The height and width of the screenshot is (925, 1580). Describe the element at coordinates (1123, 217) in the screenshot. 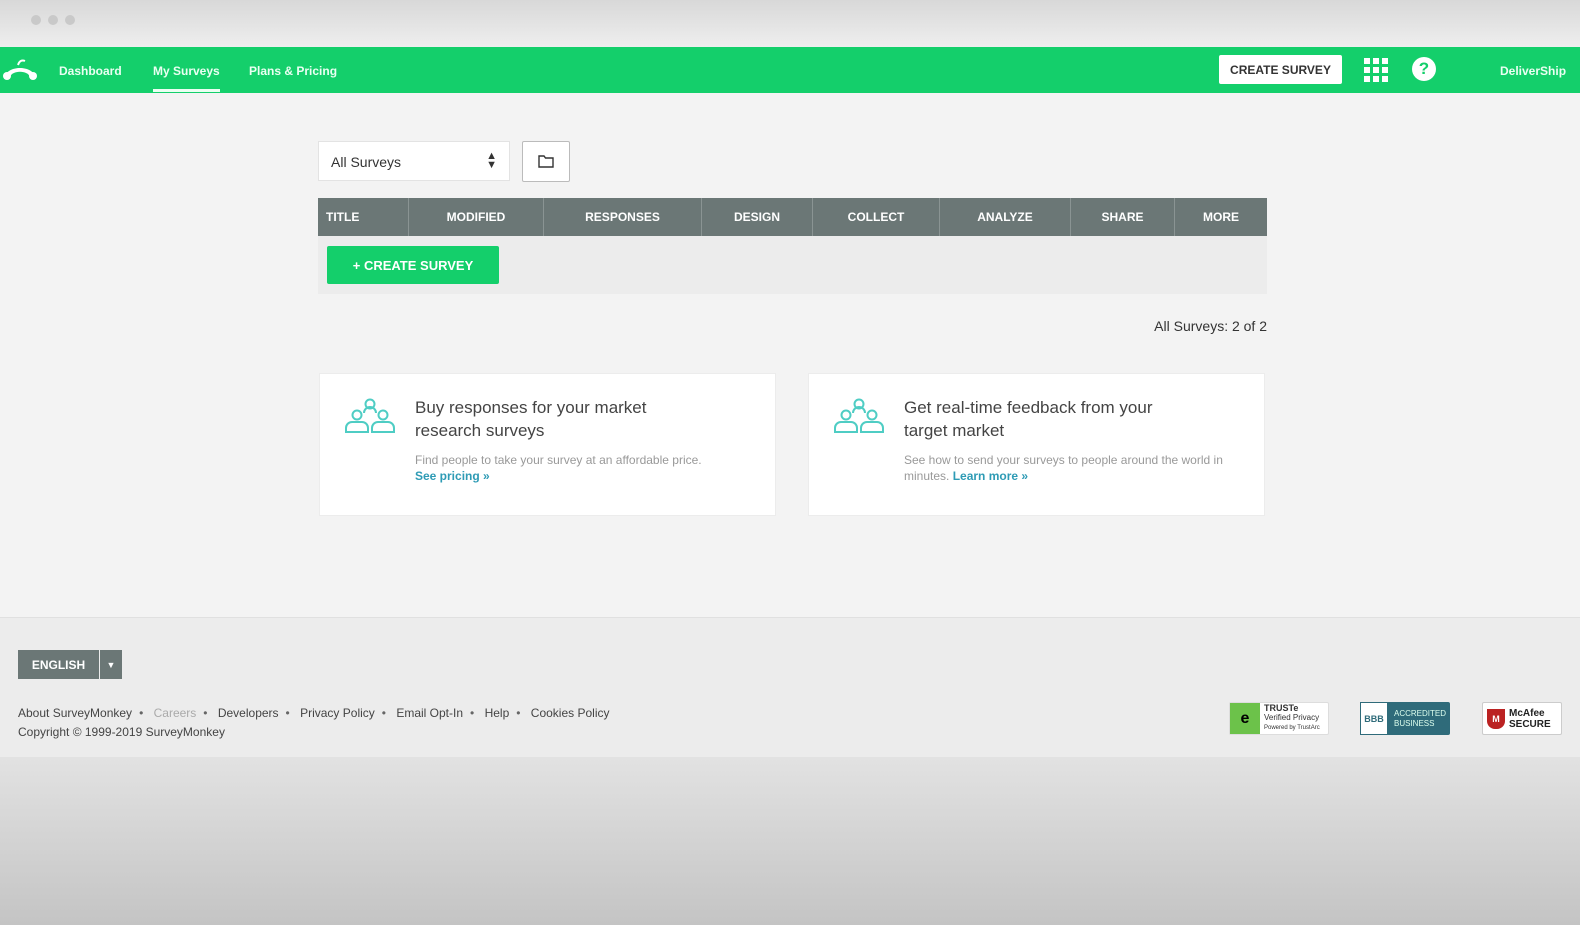

I see `column-share: SHARE` at that location.